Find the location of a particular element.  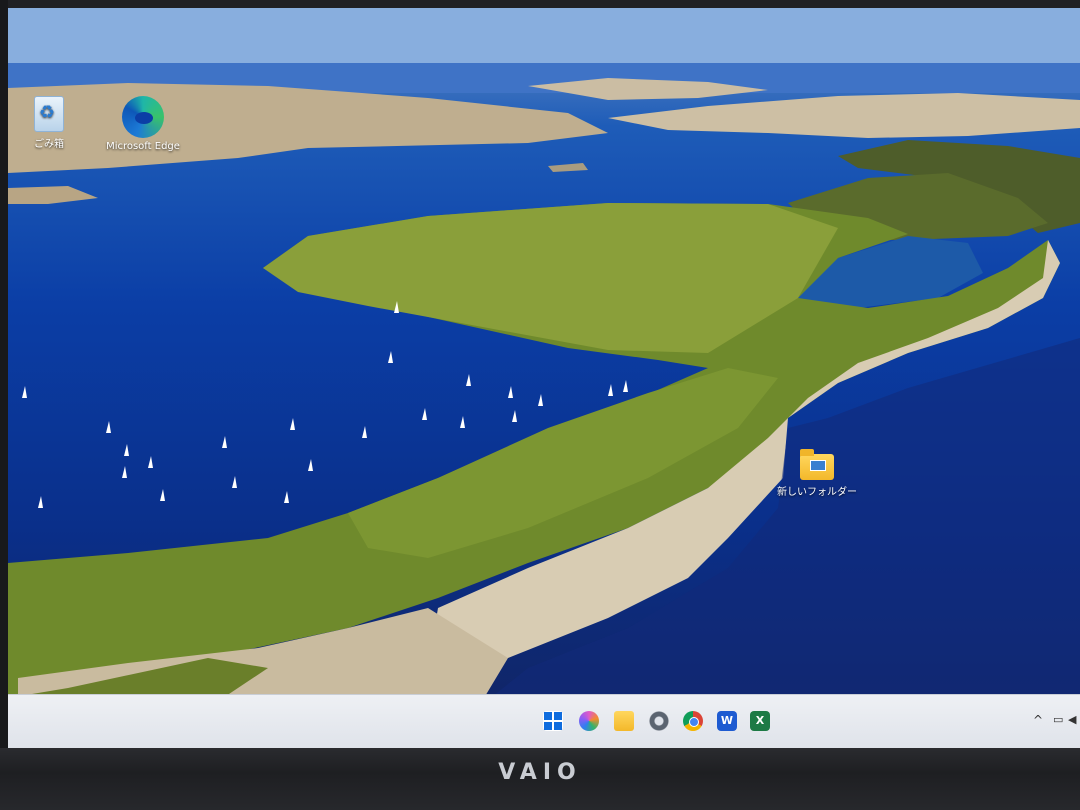

copilot-icon is located at coordinates (589, 721).